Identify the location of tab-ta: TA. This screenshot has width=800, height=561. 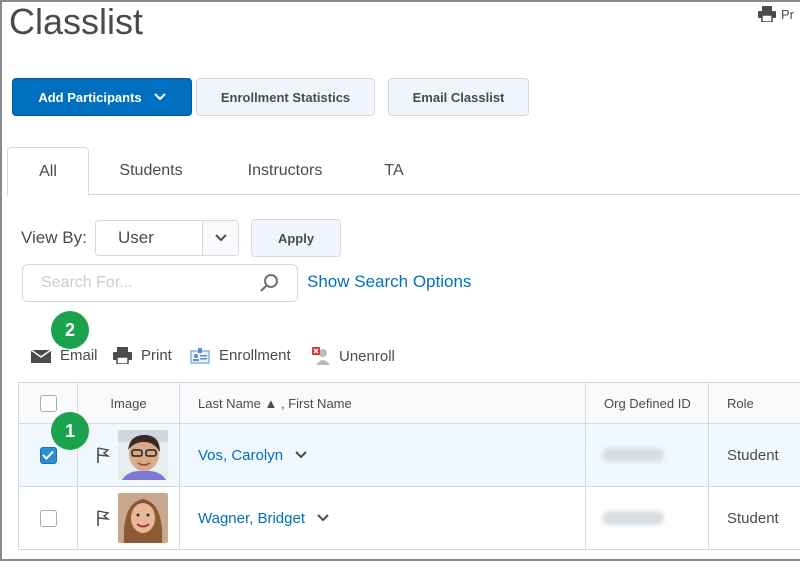
(394, 171).